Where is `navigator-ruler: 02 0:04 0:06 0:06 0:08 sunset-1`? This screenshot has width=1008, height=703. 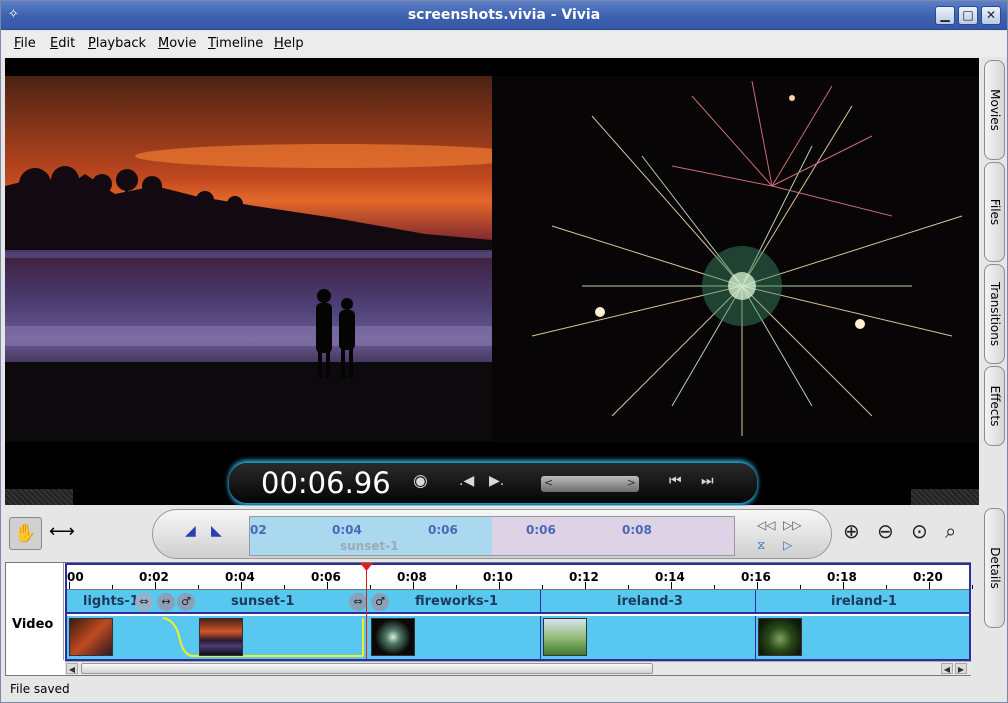 navigator-ruler: 02 0:04 0:06 0:06 0:08 sunset-1 is located at coordinates (492, 536).